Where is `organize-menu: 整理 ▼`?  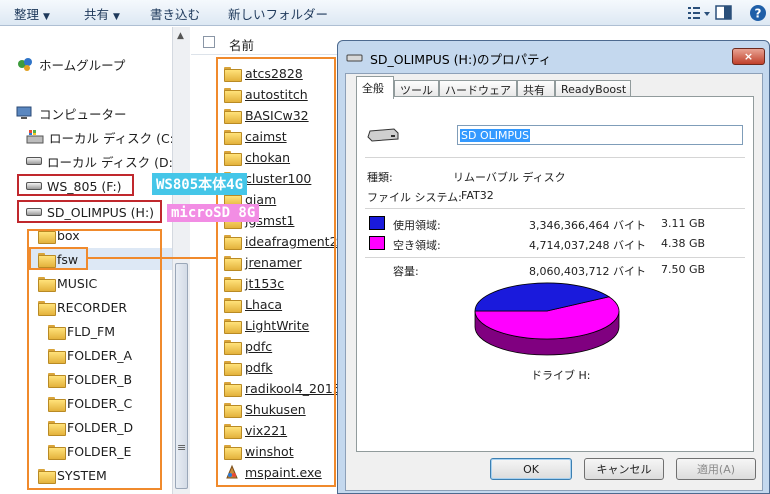 organize-menu: 整理 ▼ is located at coordinates (32, 13).